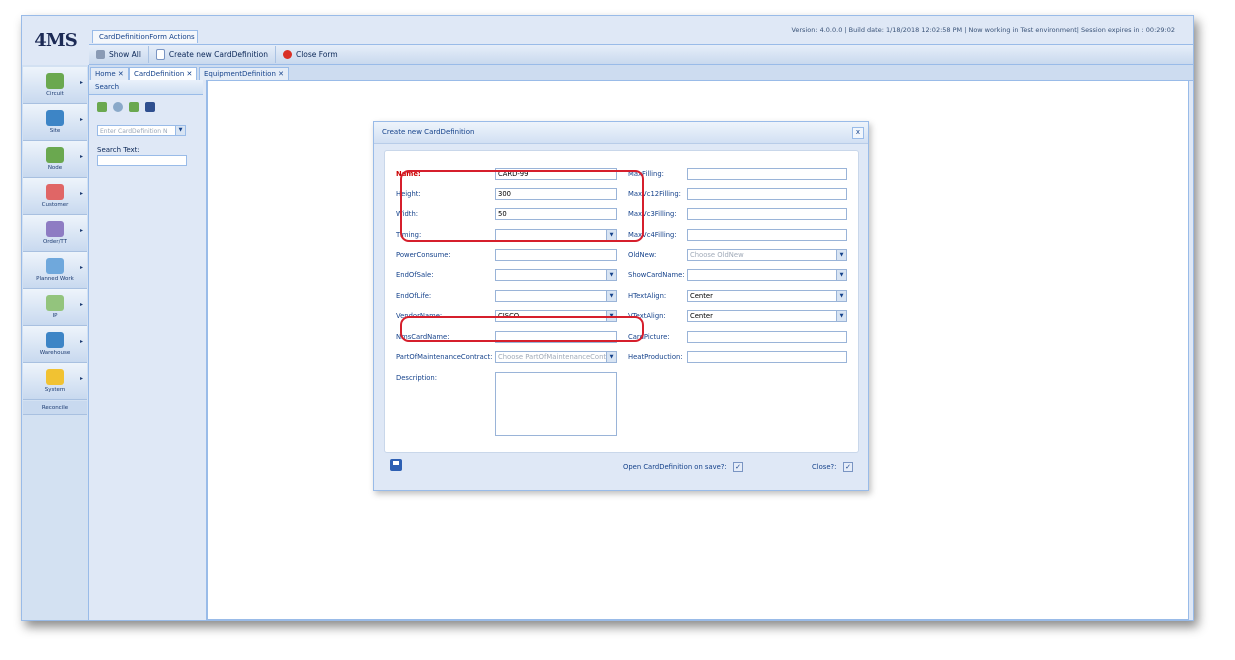 The width and height of the screenshot is (1235, 660). I want to click on max-vc12-filling-input, so click(767, 194).